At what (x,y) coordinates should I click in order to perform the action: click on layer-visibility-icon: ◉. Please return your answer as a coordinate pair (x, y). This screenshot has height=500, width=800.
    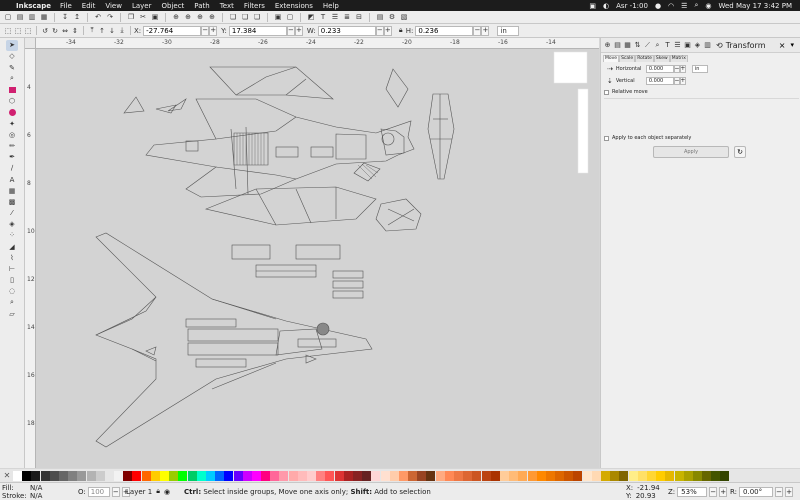
    Looking at the image, I should click on (167, 492).